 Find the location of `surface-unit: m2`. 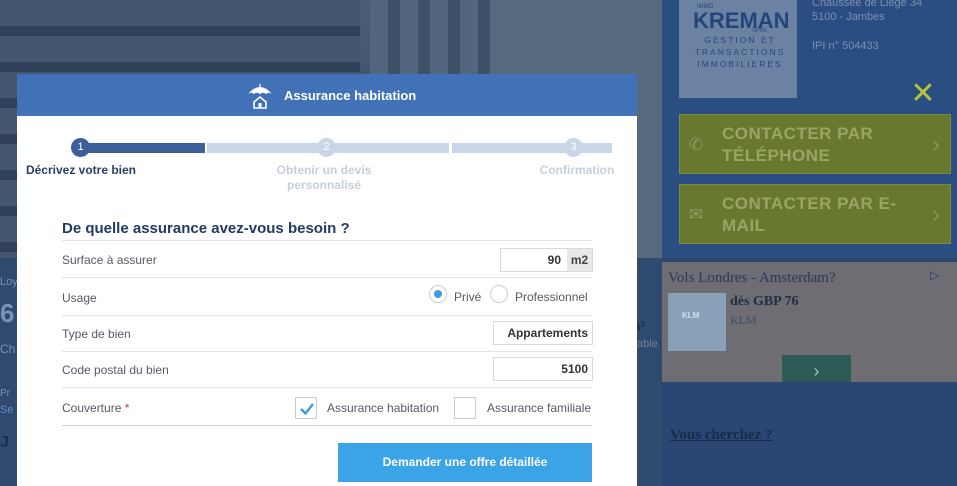

surface-unit: m2 is located at coordinates (579, 260).